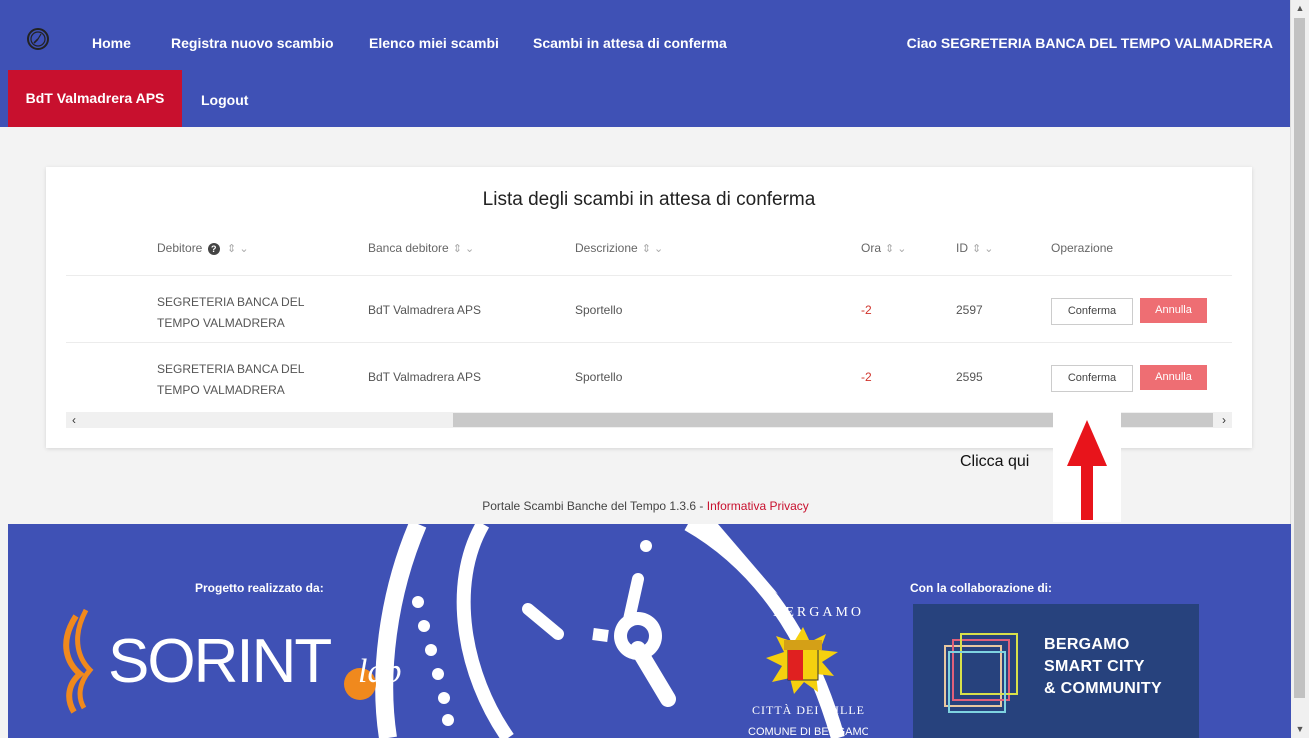  Describe the element at coordinates (645, 98) in the screenshot. I see `nav-row-secondary: BdT Valmadrera APS Logout` at that location.